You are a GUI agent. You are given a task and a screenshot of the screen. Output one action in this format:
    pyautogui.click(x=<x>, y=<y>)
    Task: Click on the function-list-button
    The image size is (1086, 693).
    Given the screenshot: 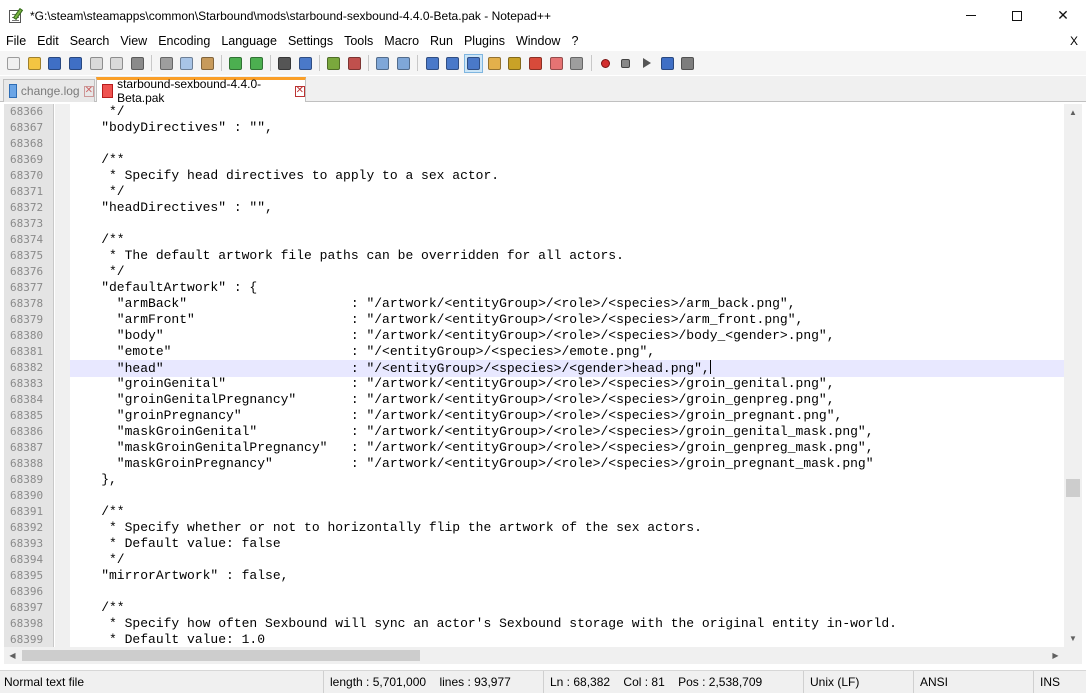 What is the action you would take?
    pyautogui.click(x=514, y=63)
    